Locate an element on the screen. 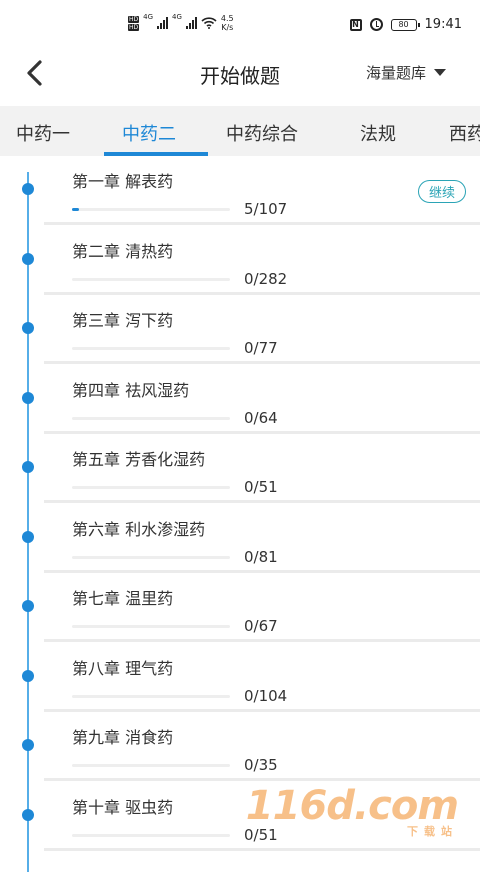  chapter-item: 第四章 祛风湿药 0/64 is located at coordinates (240, 399).